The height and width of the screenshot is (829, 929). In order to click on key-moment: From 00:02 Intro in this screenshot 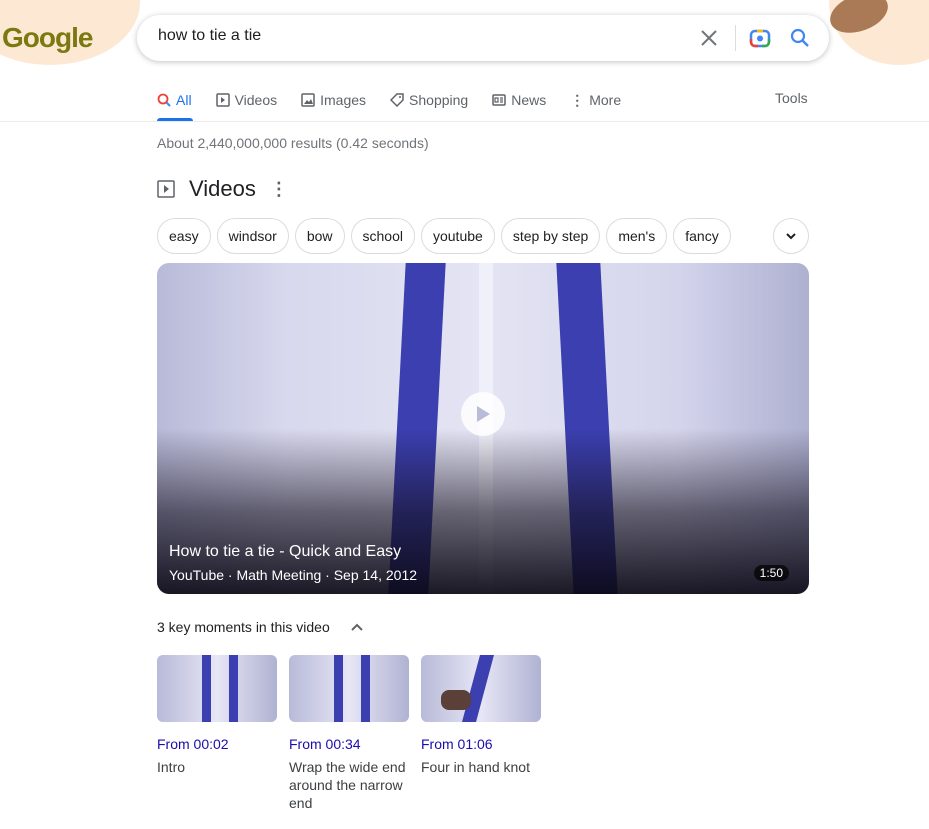, I will do `click(218, 715)`.